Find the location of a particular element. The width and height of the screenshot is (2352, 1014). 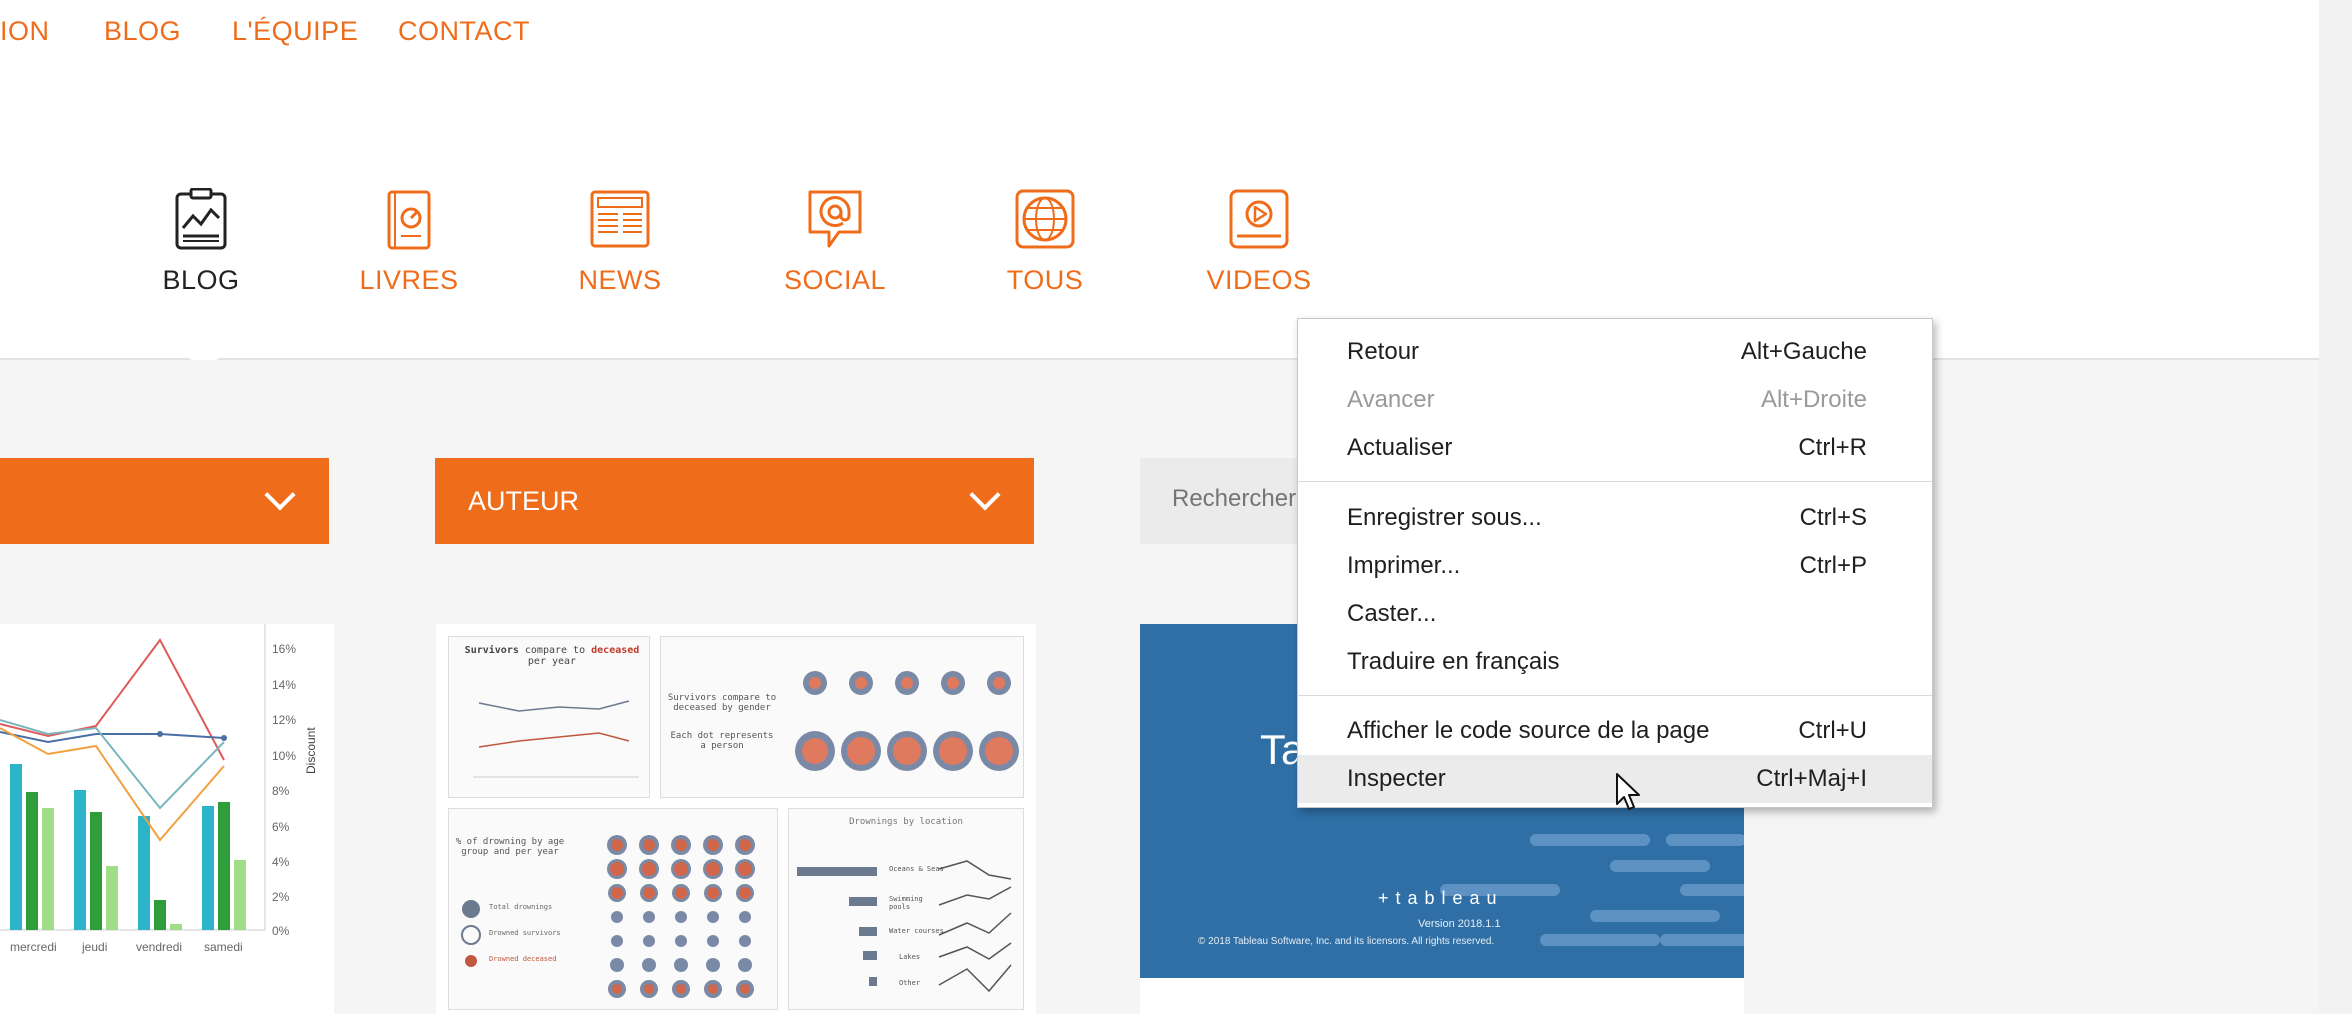

category-social: SOCIAL is located at coordinates (835, 242).